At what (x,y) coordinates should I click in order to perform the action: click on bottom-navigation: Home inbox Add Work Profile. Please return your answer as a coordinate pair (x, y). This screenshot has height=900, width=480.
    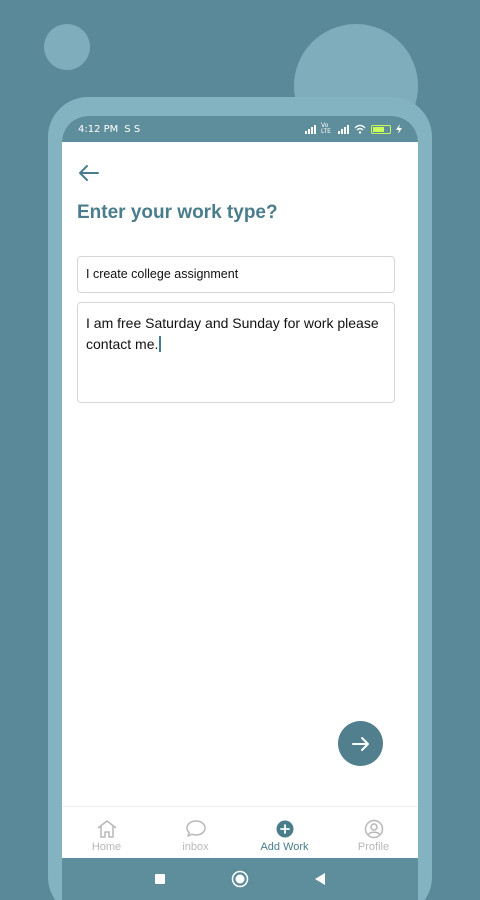
    Looking at the image, I should click on (240, 832).